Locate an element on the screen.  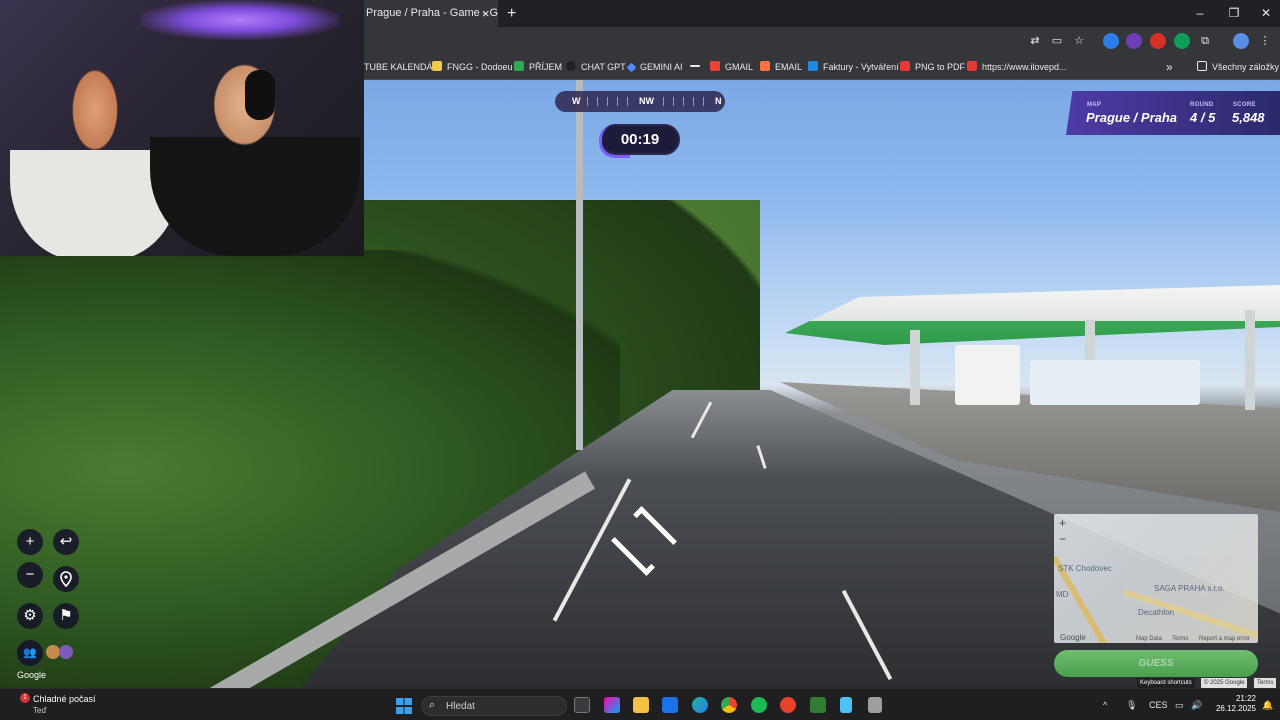
translate-icon: ⇄ is located at coordinates (1035, 41).